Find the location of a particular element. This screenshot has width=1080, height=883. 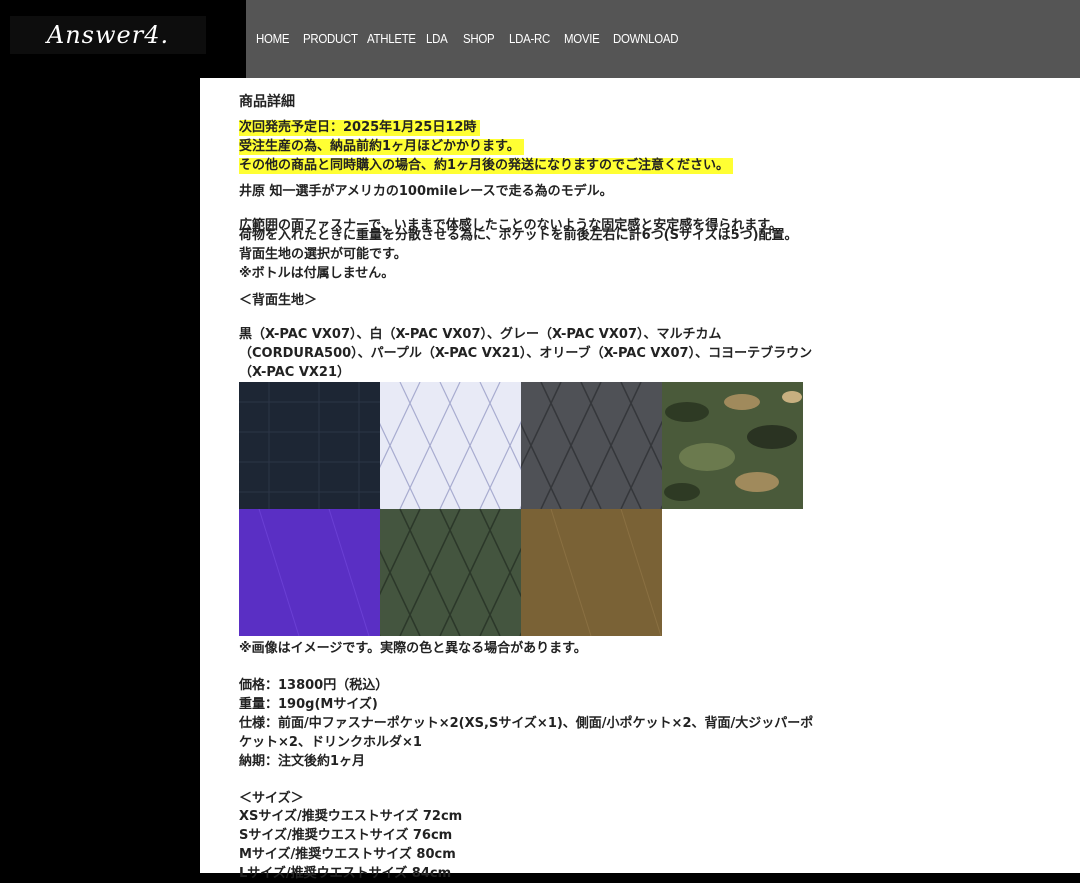

swatch-gray is located at coordinates (591, 445).